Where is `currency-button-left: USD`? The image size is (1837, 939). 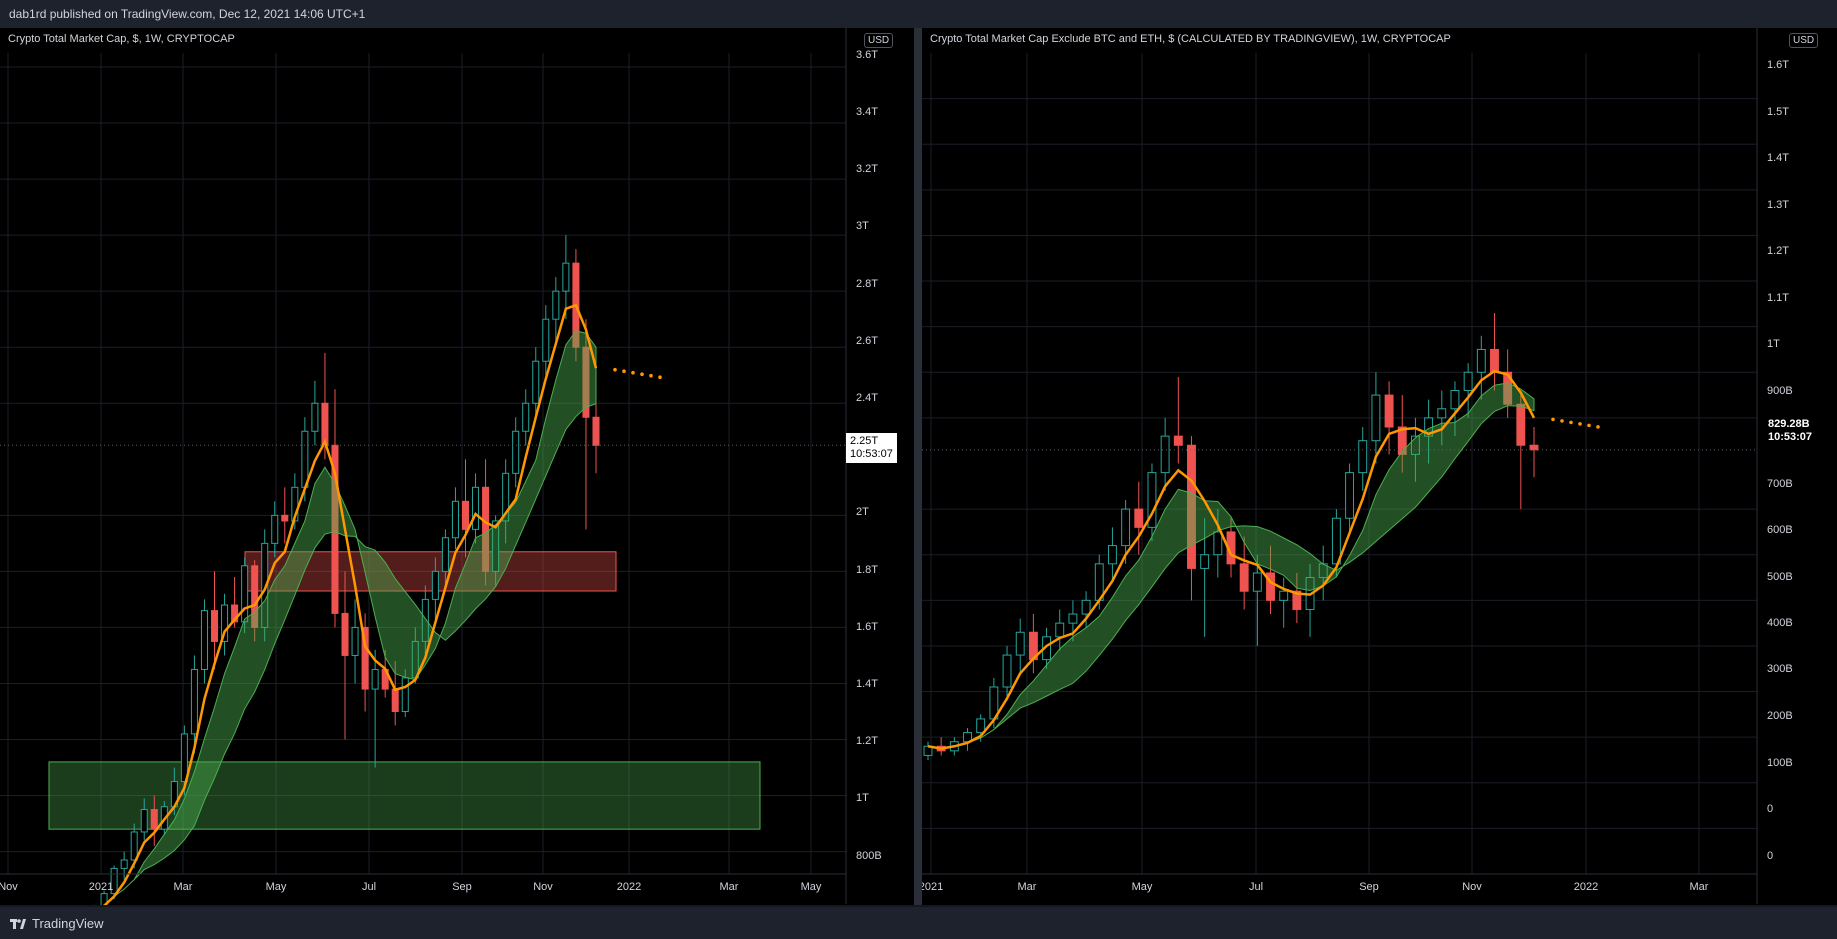
currency-button-left: USD is located at coordinates (879, 40).